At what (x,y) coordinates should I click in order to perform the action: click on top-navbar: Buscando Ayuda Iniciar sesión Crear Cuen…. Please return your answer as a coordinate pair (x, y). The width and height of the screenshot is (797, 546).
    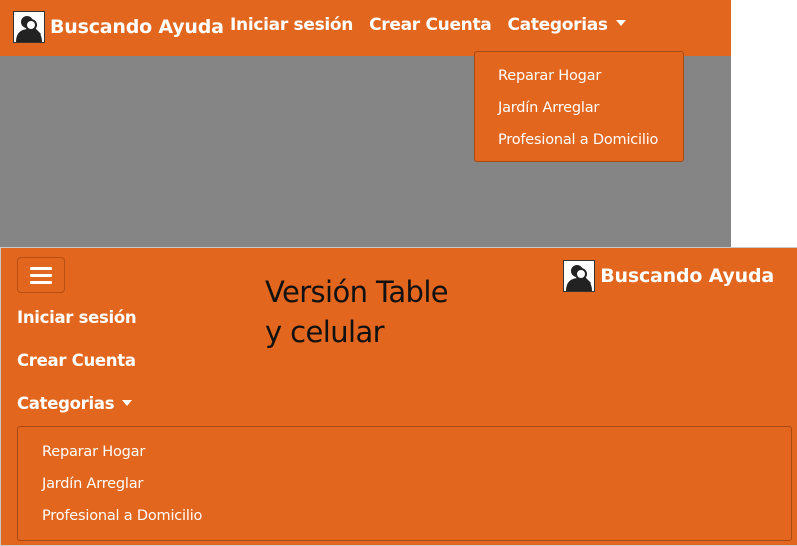
    Looking at the image, I should click on (365, 28).